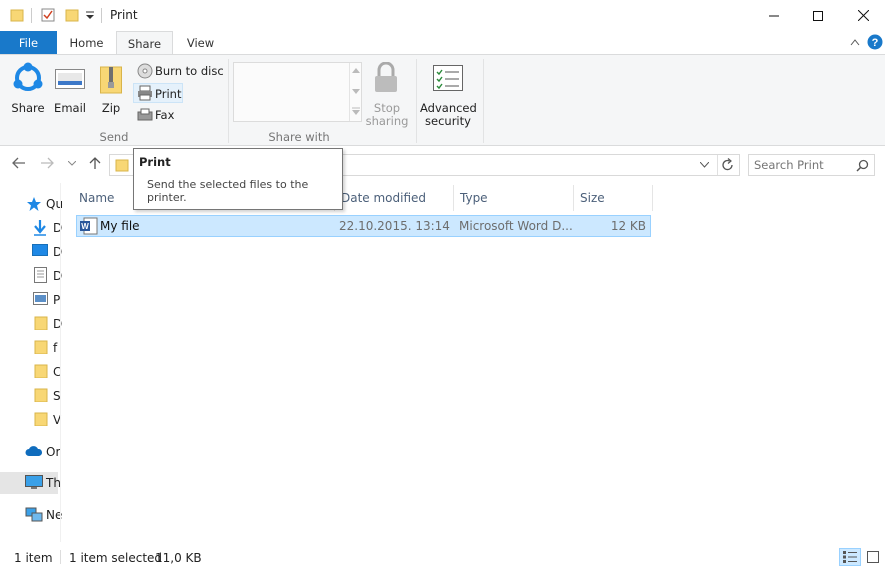  I want to click on printer-icon, so click(145, 93).